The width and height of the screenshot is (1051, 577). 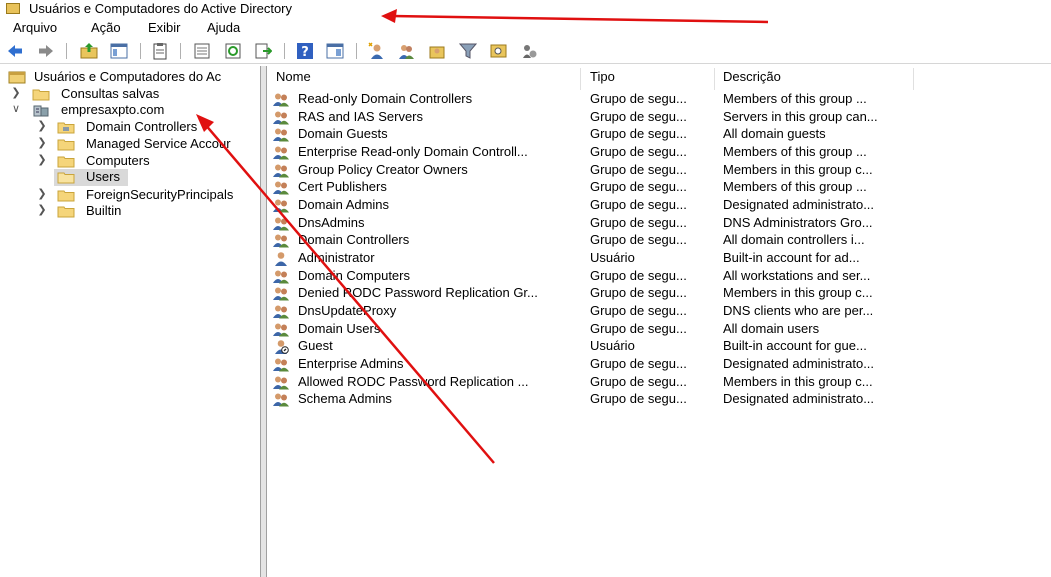 I want to click on refresh-icon, so click(x=233, y=51).